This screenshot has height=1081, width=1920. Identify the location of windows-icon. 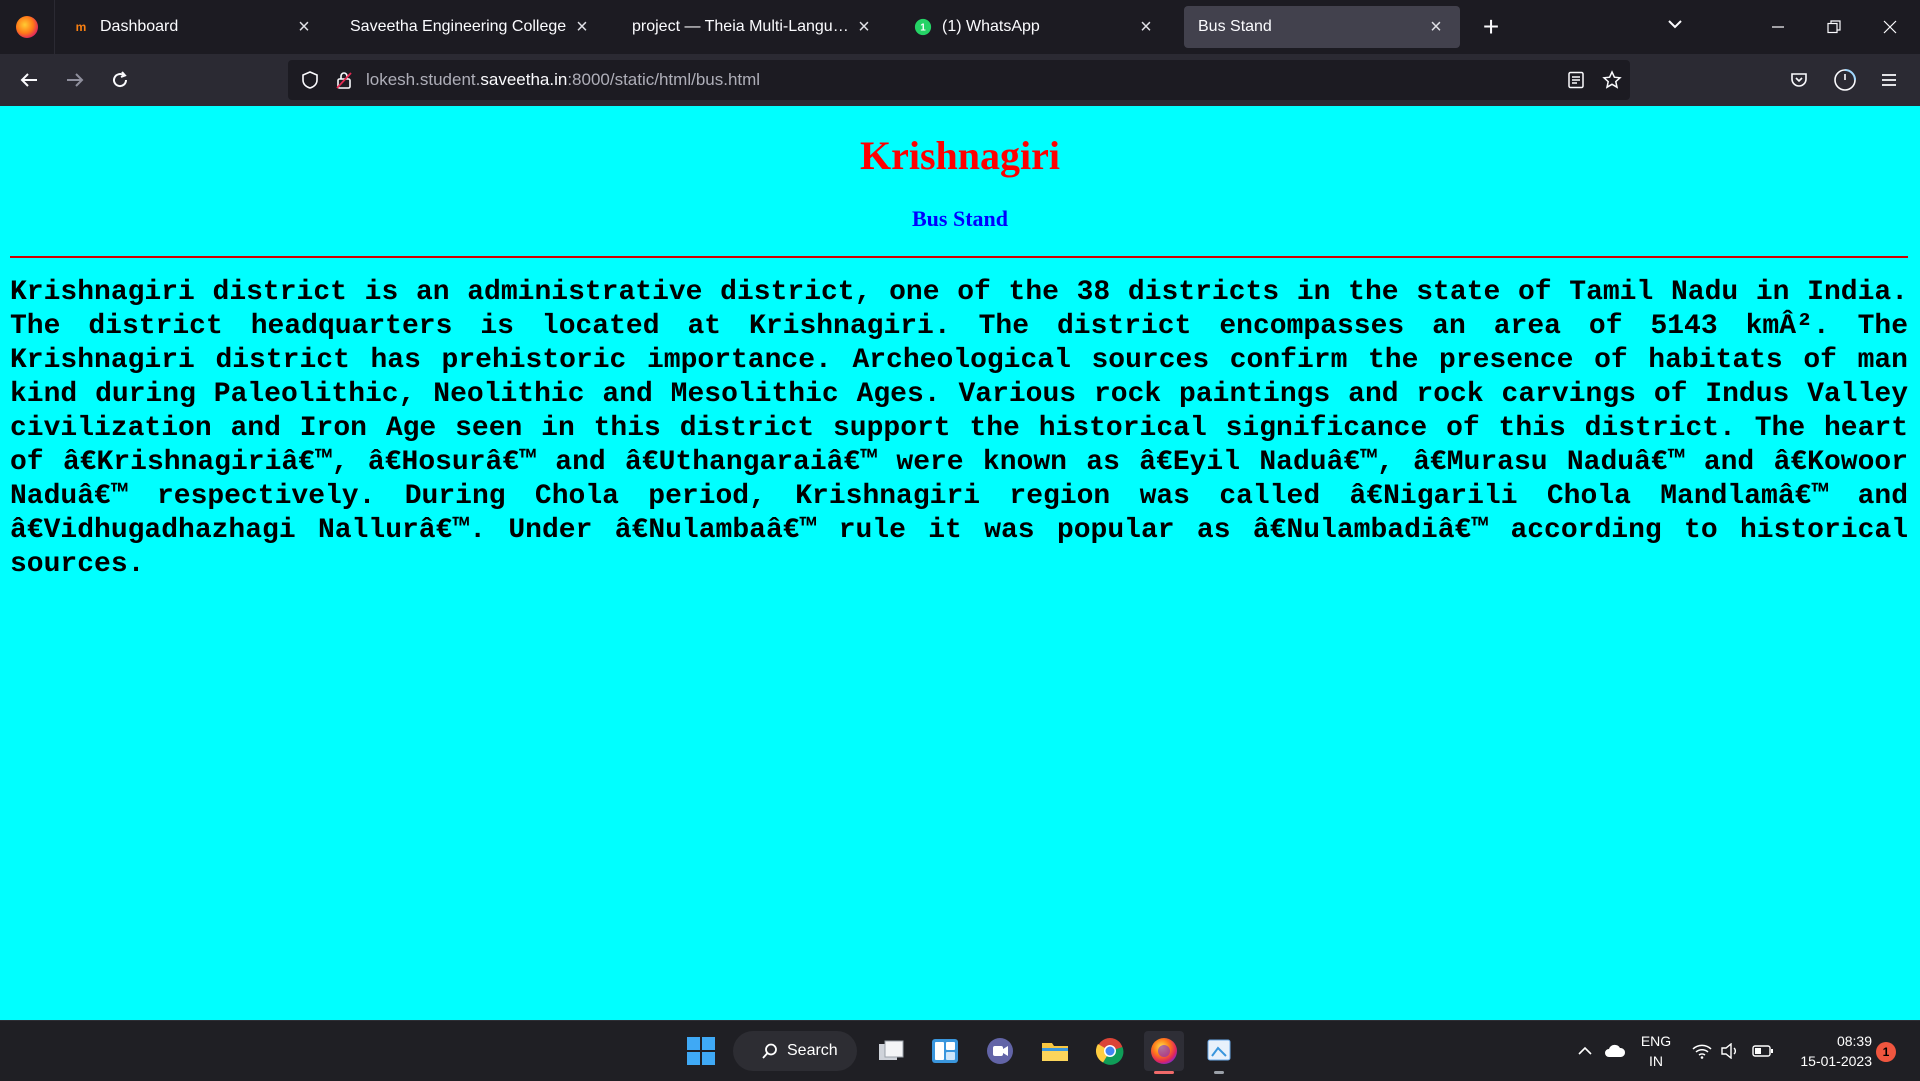
(701, 1051).